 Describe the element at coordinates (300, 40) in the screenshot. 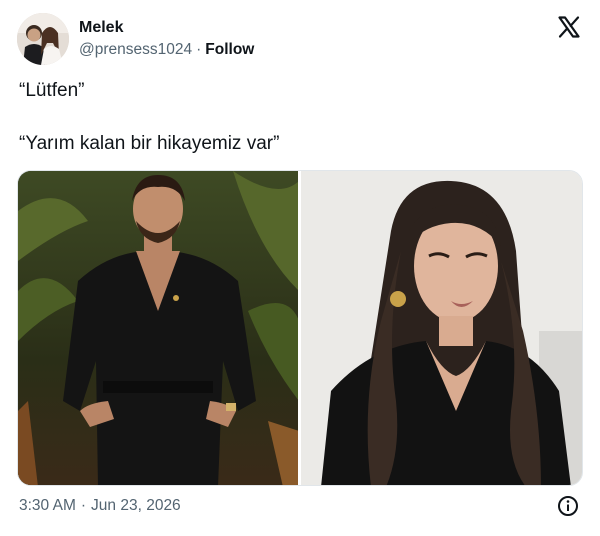

I see `tweet-header: Melek @prensess1024 · Follow` at that location.